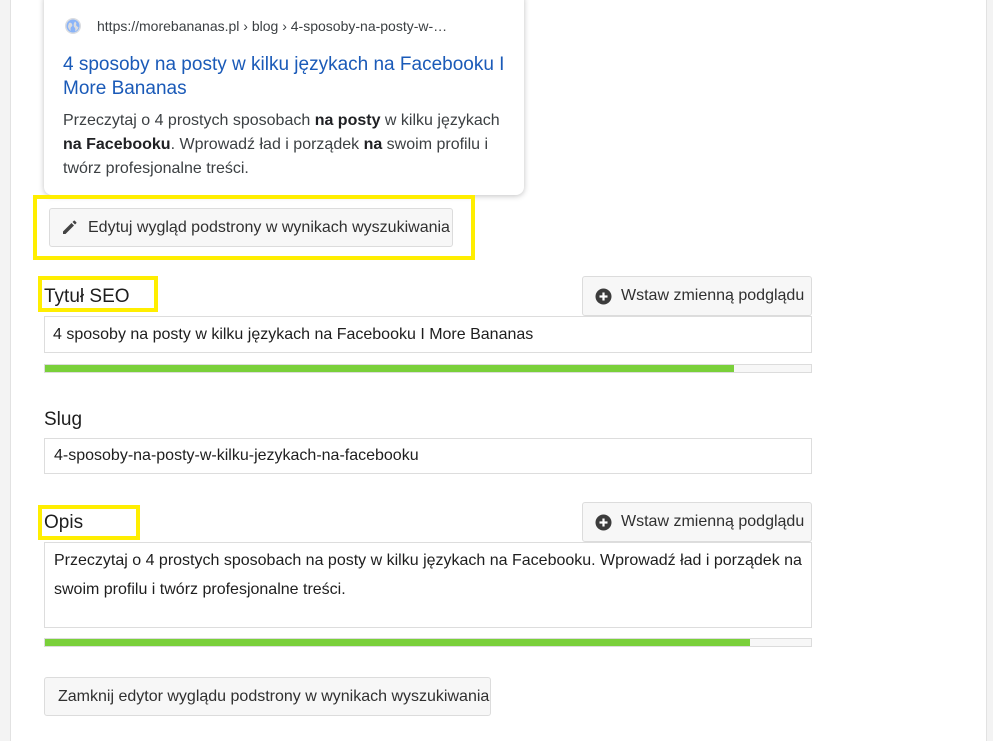 The image size is (993, 741). What do you see at coordinates (347, 120) in the screenshot?
I see `preview-desc-keyword: na posty` at bounding box center [347, 120].